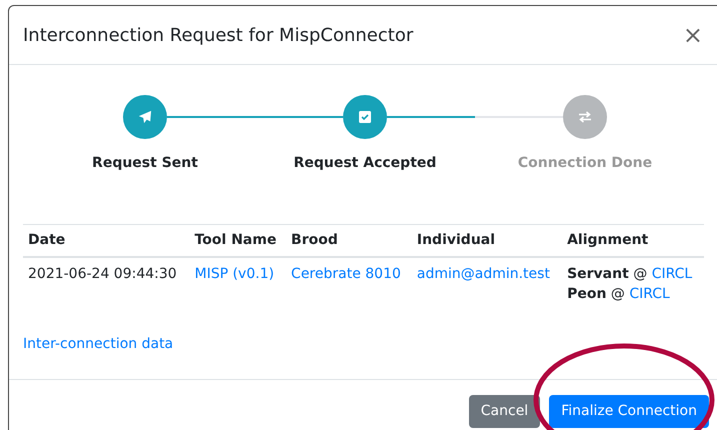 The width and height of the screenshot is (717, 430). Describe the element at coordinates (218, 36) in the screenshot. I see `dialog-title: Interconnection Request for MispConnector` at that location.